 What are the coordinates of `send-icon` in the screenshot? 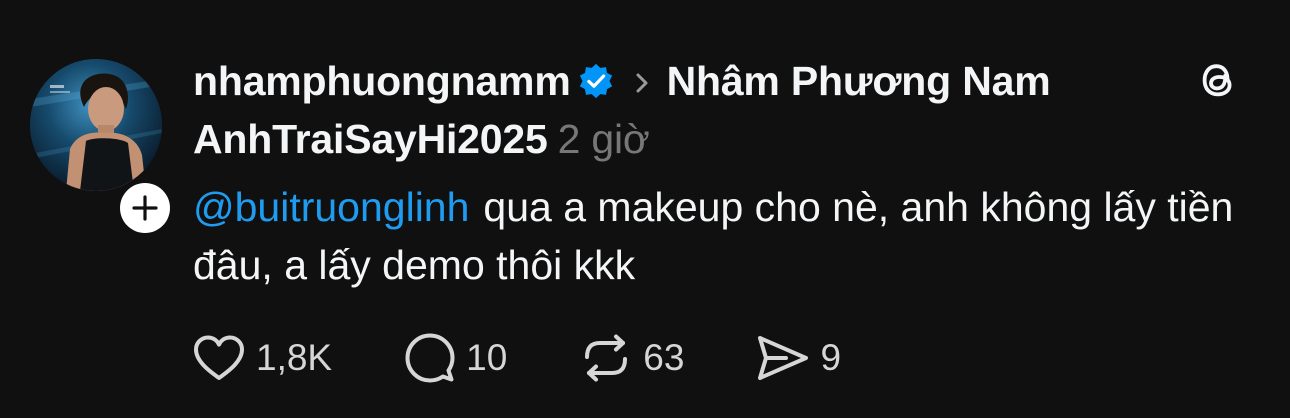 It's located at (783, 358).